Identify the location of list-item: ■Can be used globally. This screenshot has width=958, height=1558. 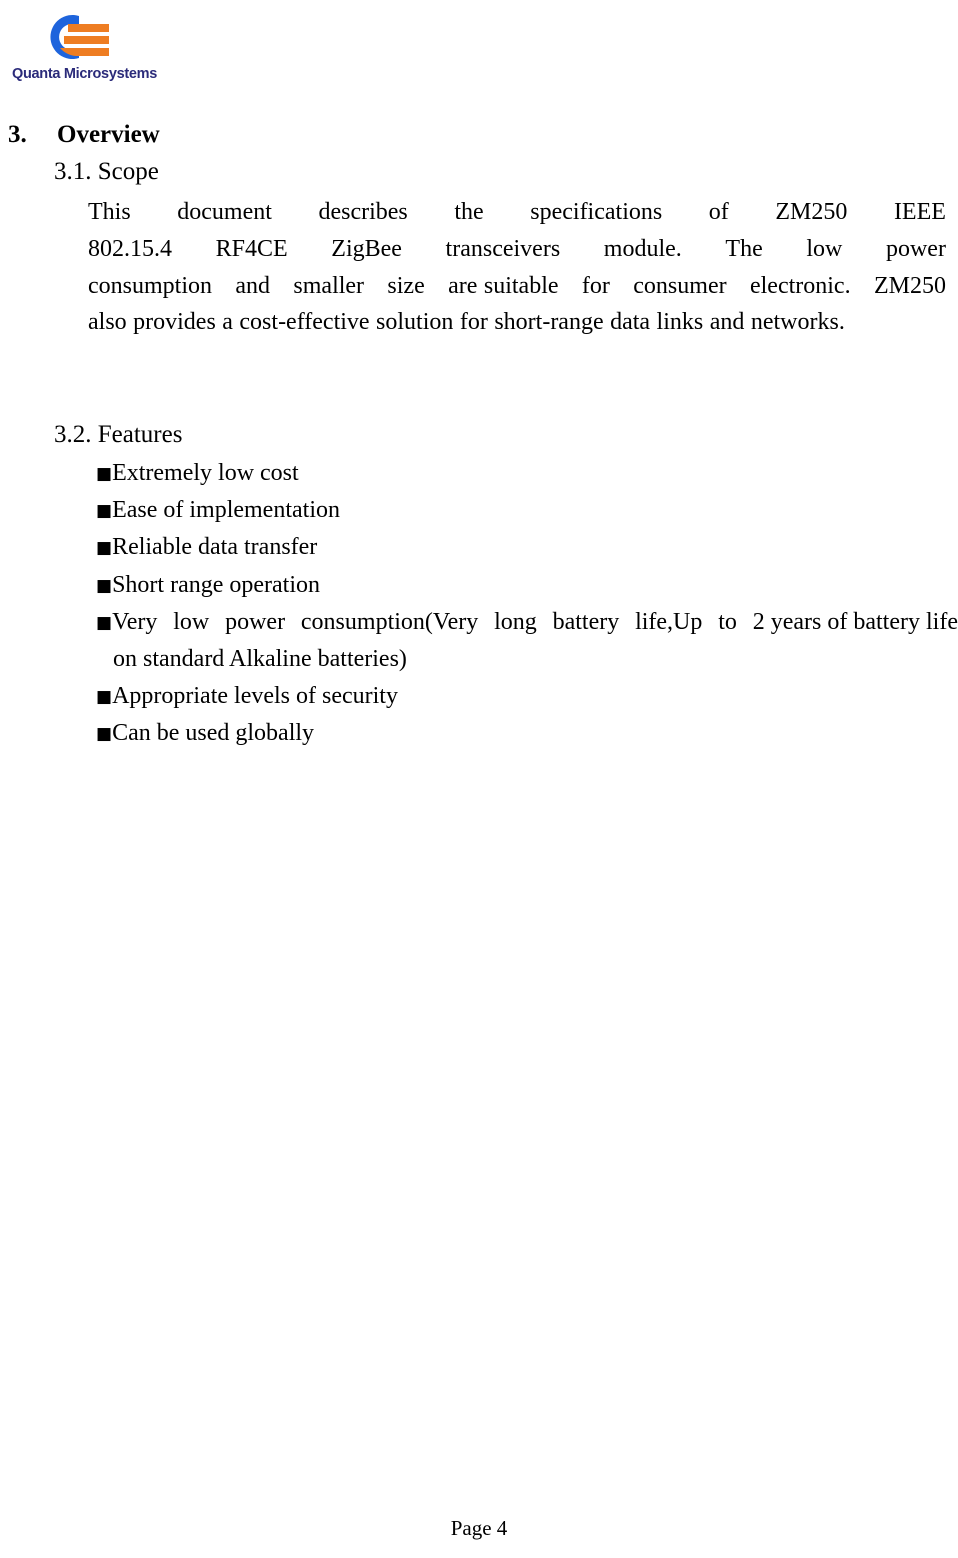
(527, 733).